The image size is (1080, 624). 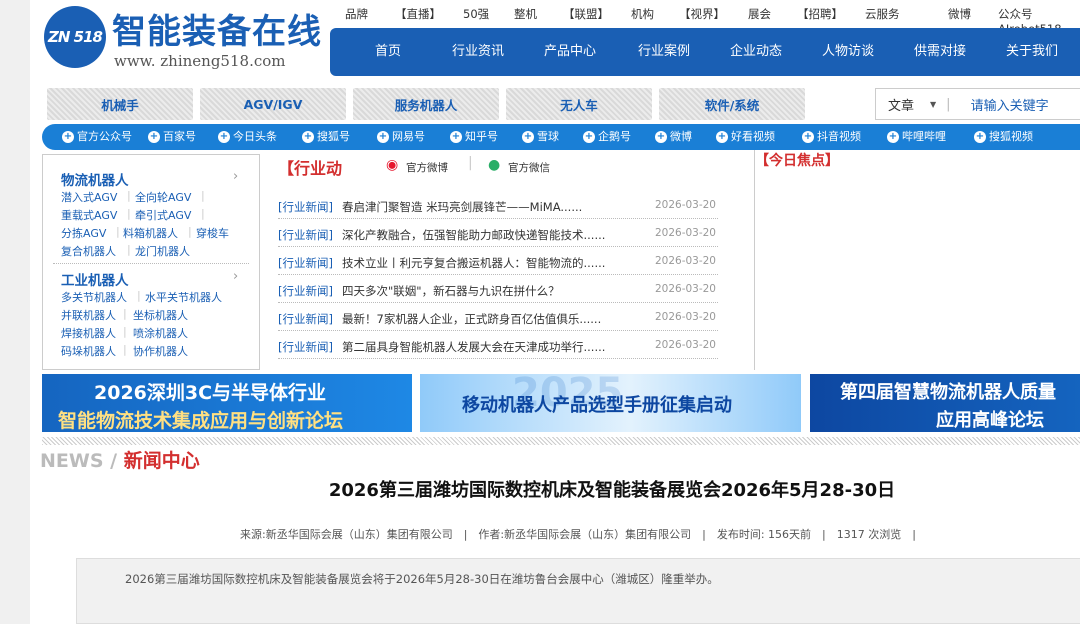 I want to click on toplink-top50: 50强, so click(x=476, y=14).